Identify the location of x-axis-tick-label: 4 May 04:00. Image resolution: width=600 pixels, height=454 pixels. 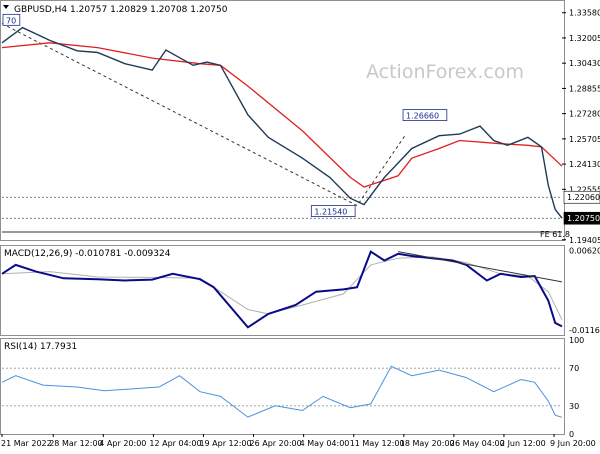
(325, 443).